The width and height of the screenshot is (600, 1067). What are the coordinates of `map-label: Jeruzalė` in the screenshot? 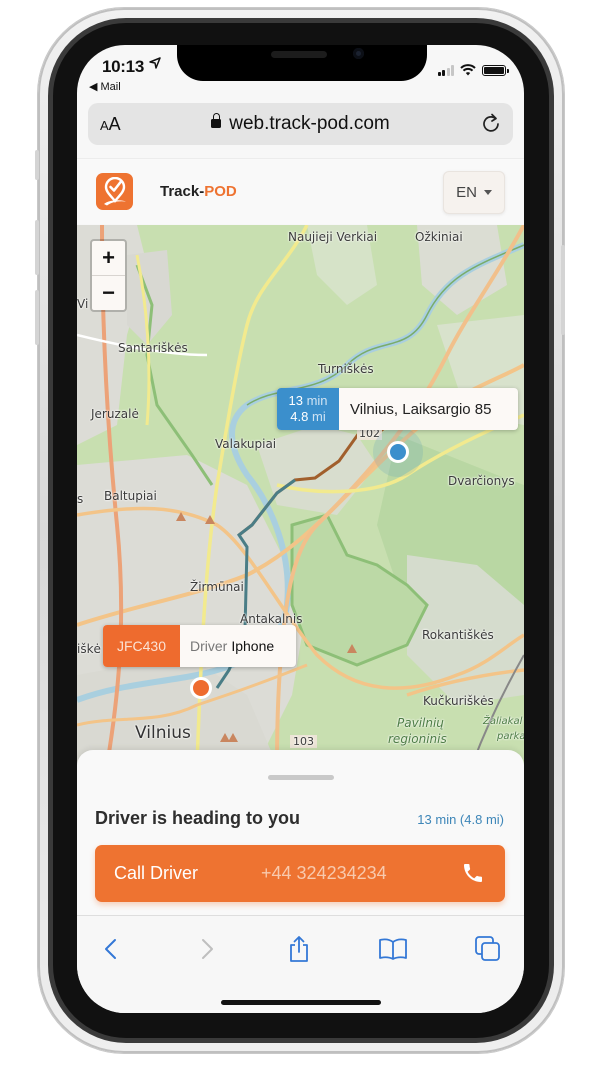 It's located at (115, 414).